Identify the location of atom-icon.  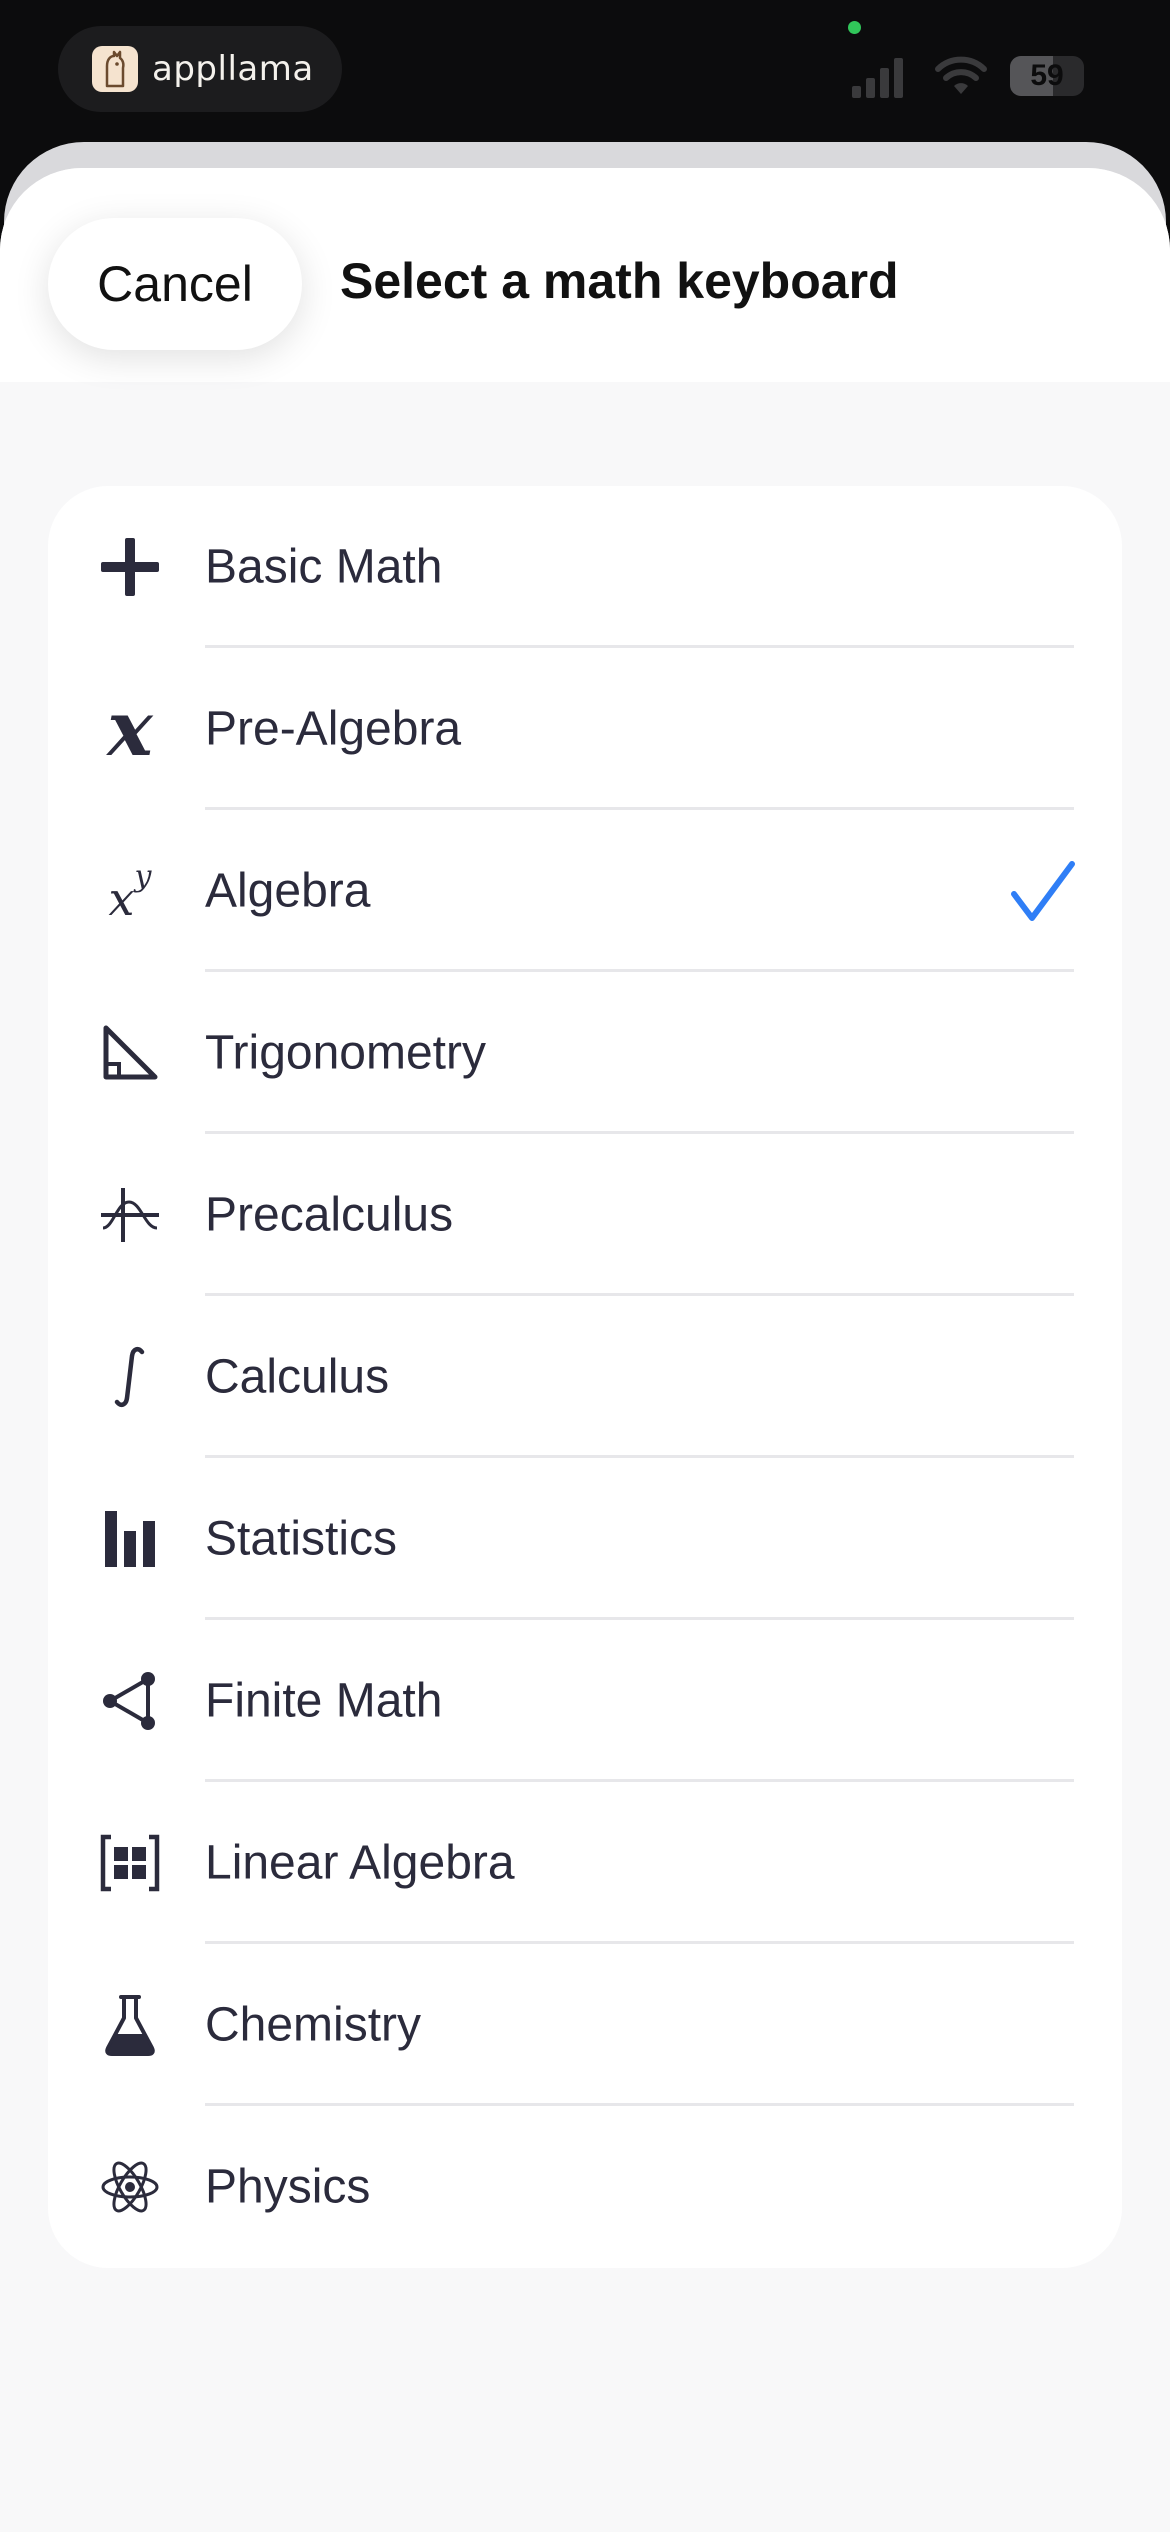
(130, 2187).